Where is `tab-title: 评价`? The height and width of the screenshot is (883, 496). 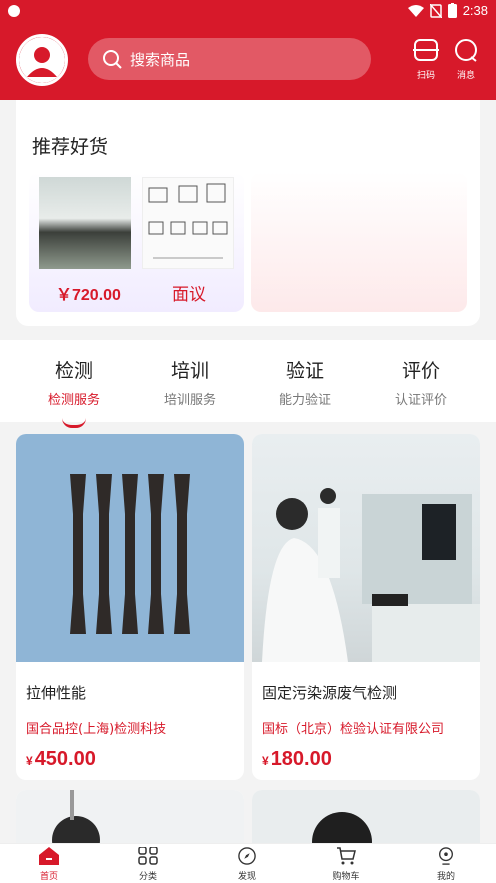
tab-title: 评价 is located at coordinates (420, 371).